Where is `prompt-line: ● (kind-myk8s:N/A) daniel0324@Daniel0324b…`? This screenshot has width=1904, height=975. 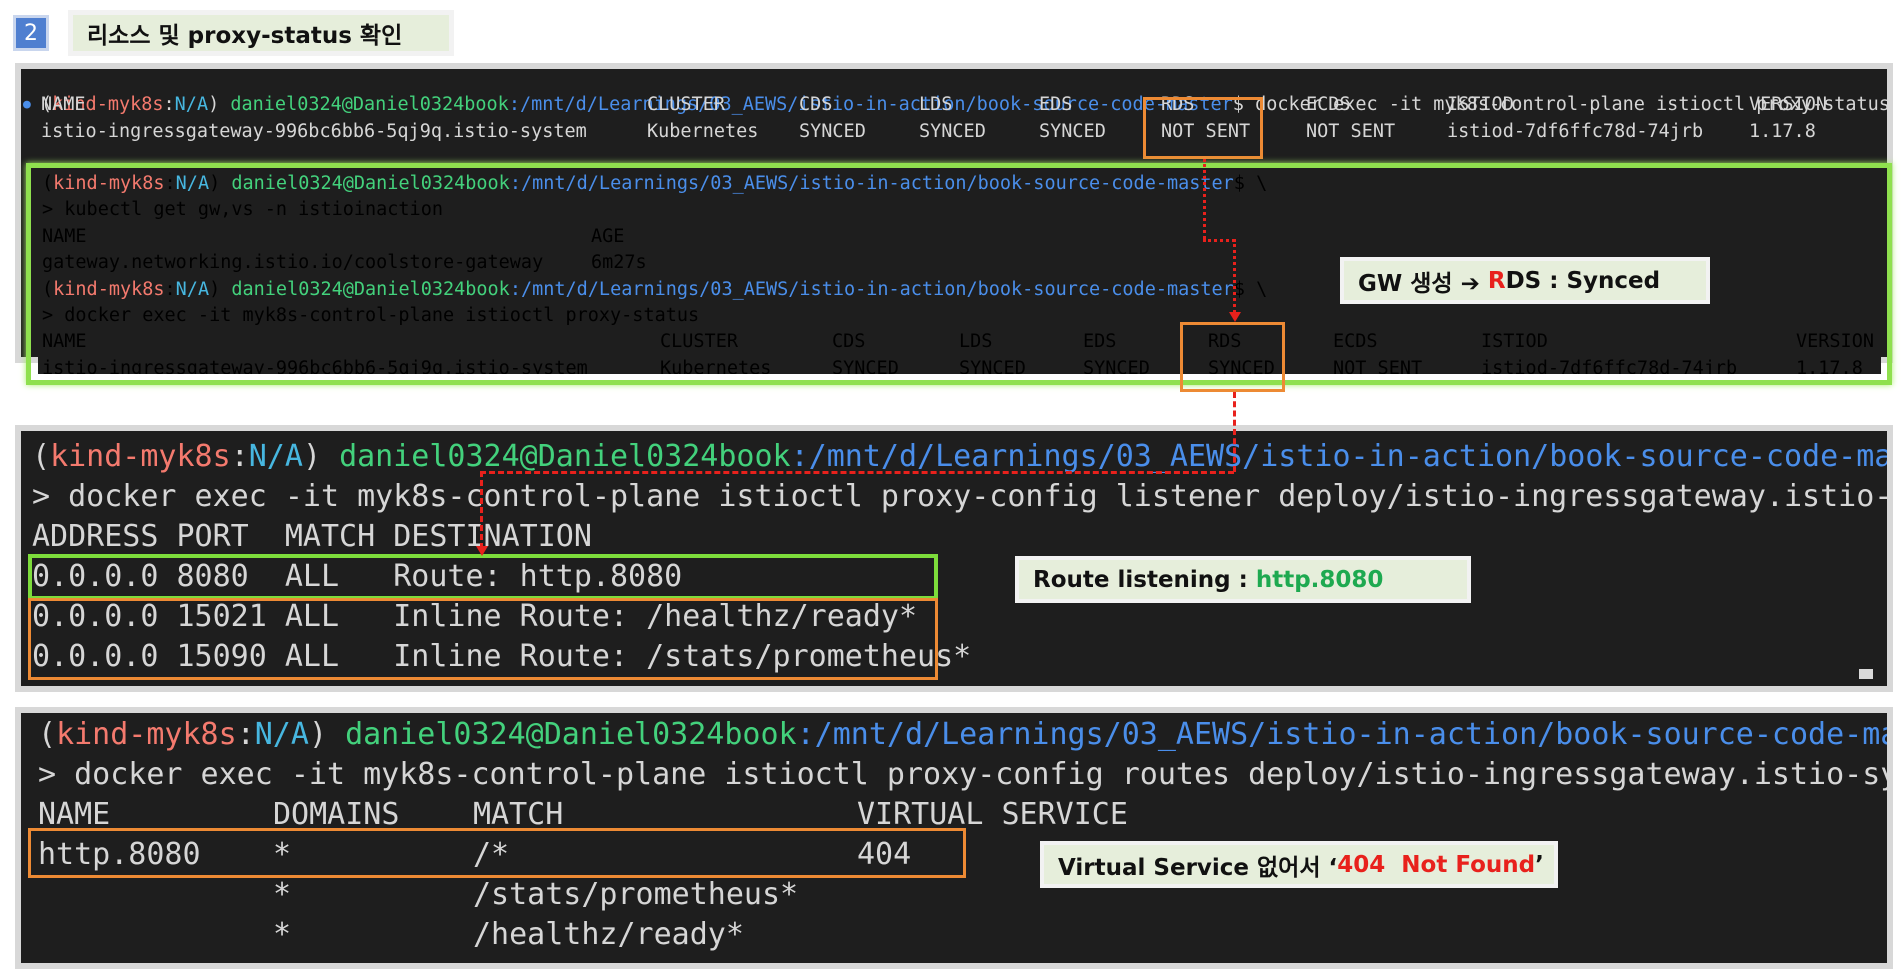
prompt-line: ● (kind-myk8s:N/A) daniel0324@Daniel0324b… is located at coordinates (954, 92).